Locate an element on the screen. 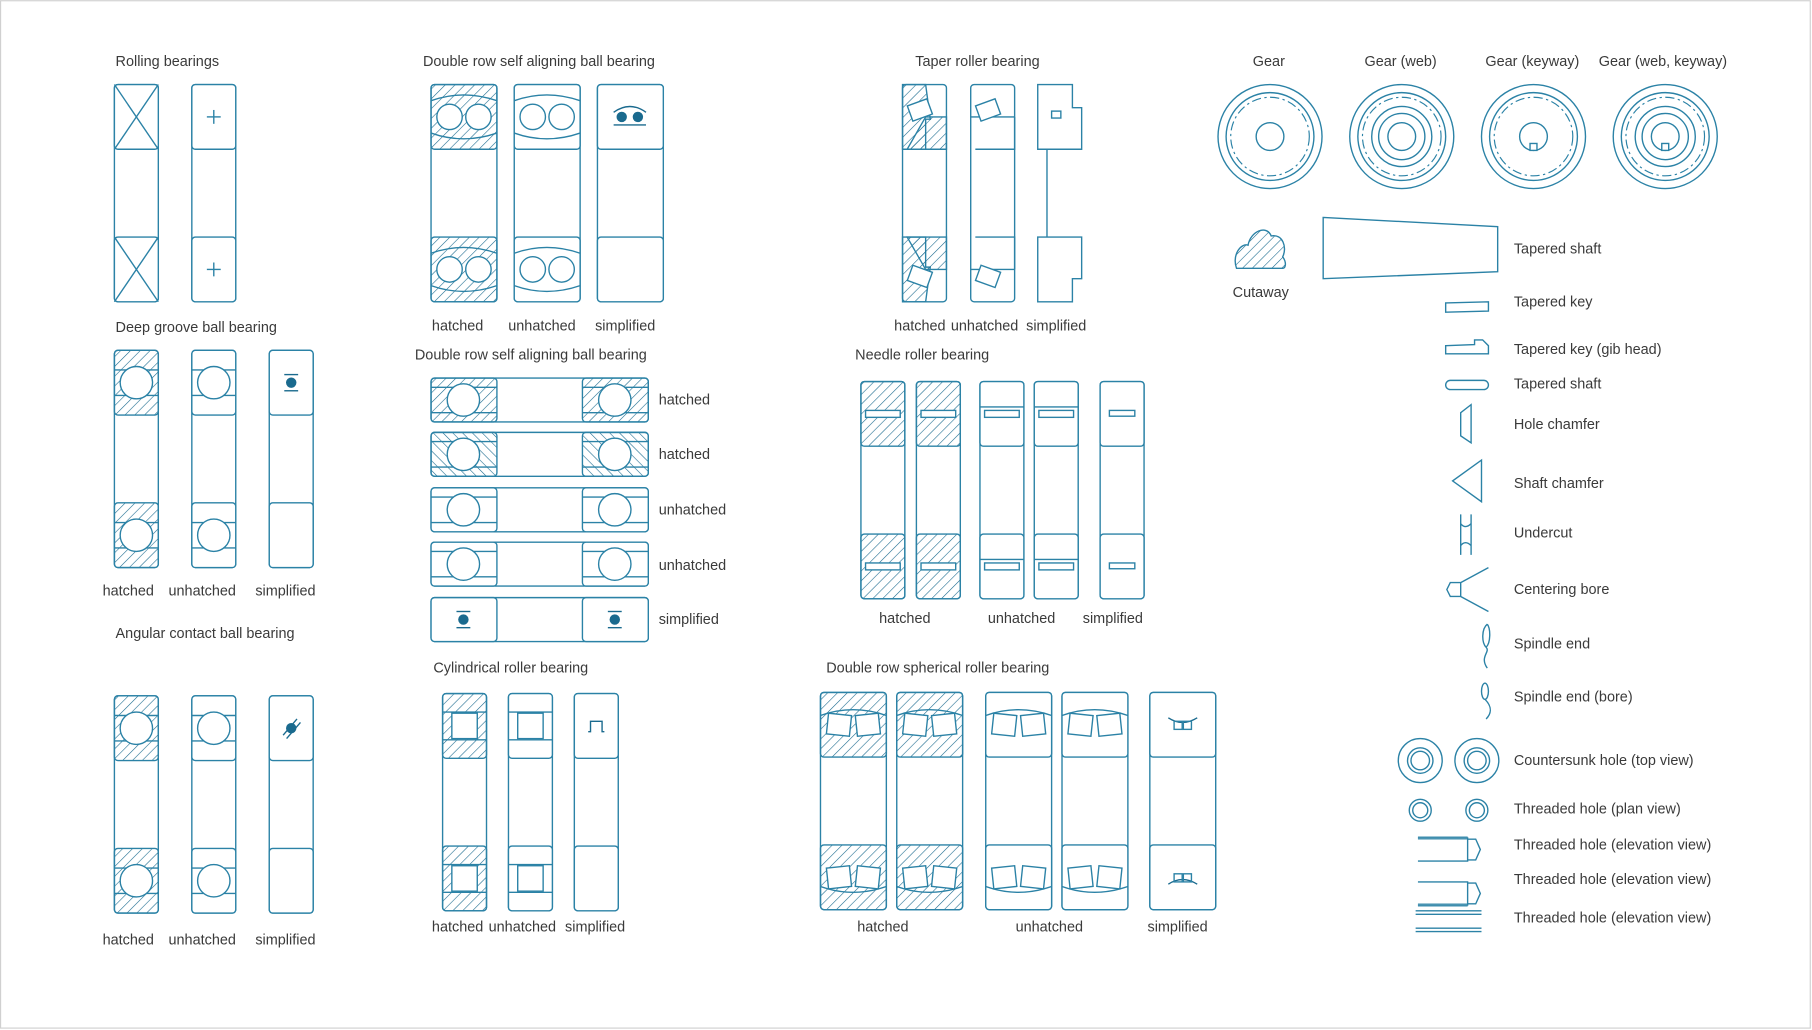 The image size is (1812, 1030). symbol-label: Tapered key is located at coordinates (1553, 302).